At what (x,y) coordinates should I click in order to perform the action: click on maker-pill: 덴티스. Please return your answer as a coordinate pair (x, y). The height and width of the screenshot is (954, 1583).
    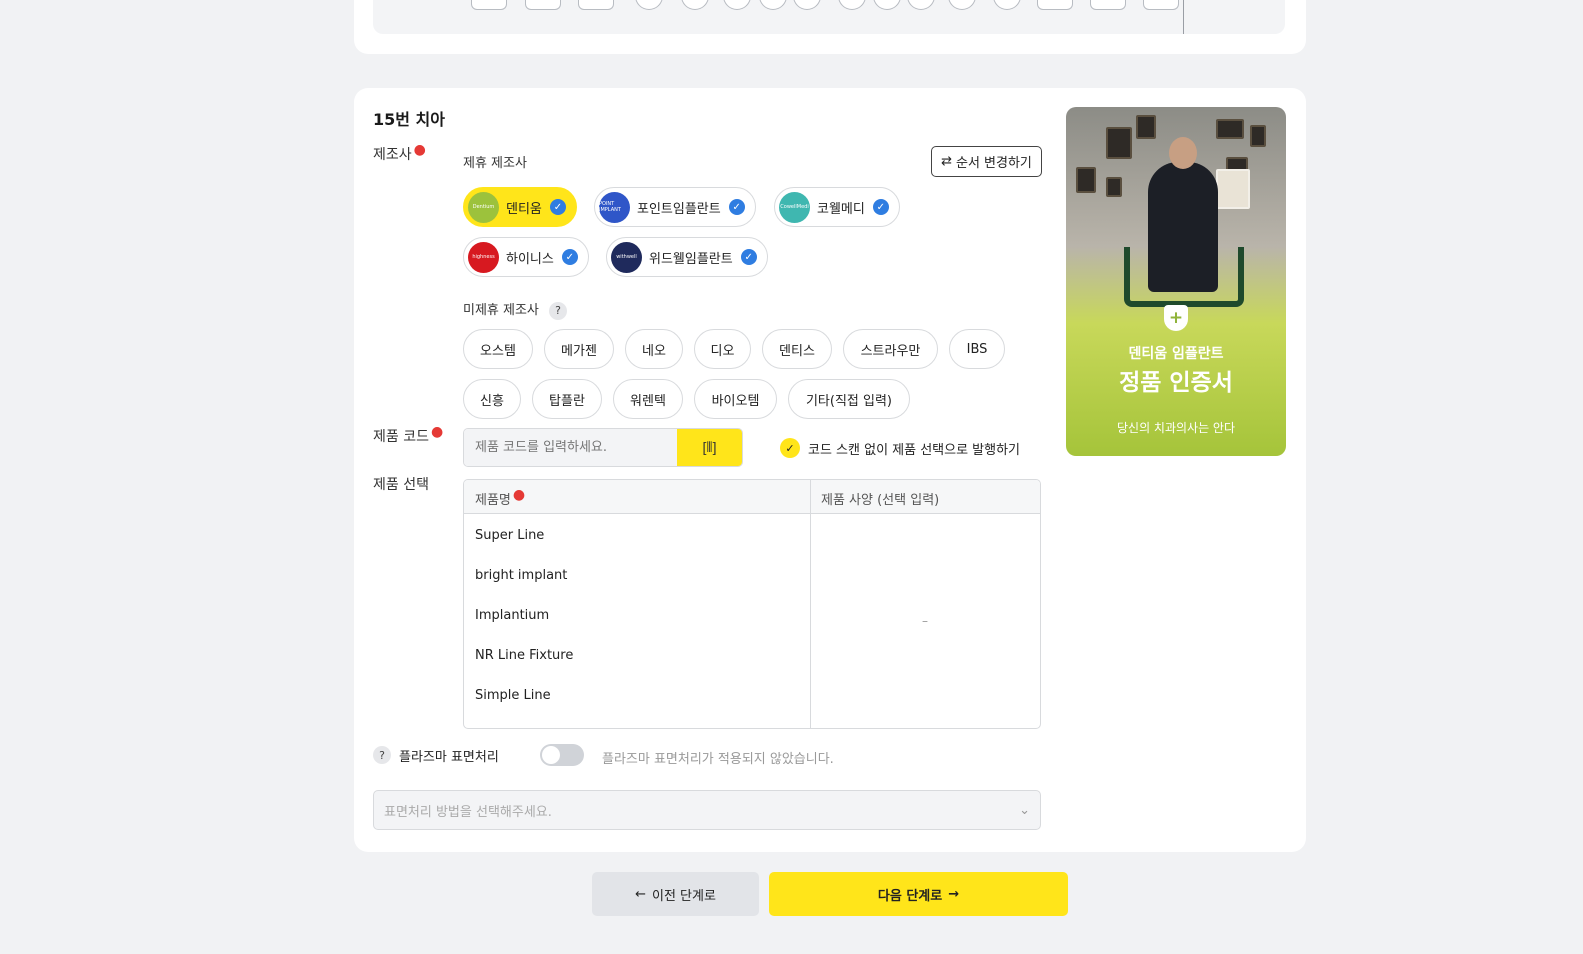
    Looking at the image, I should click on (797, 349).